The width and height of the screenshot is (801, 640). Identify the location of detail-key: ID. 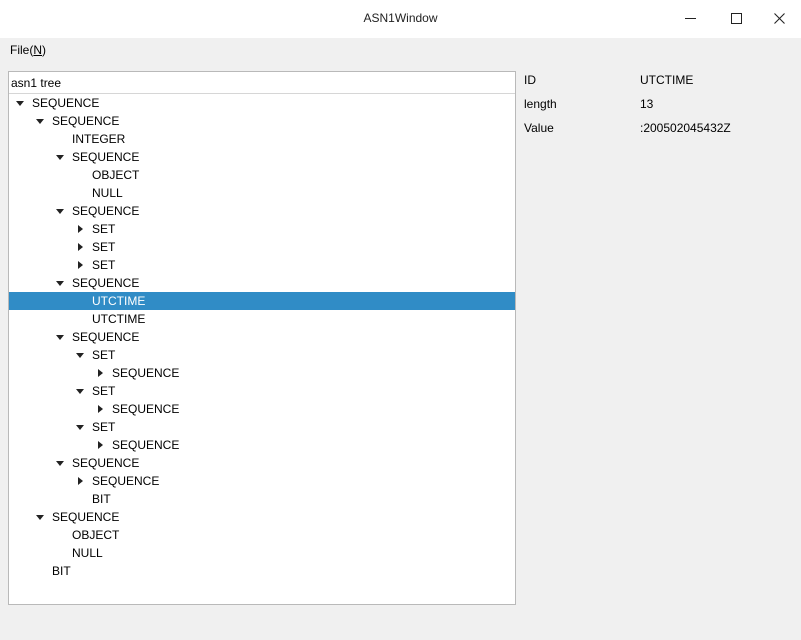
(530, 80).